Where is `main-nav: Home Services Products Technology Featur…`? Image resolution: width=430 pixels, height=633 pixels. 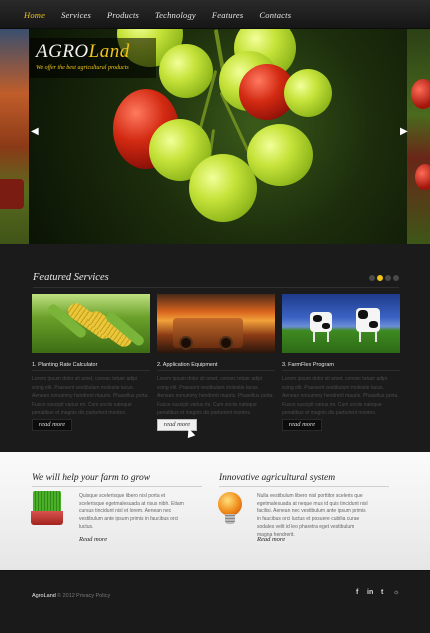
main-nav: Home Services Products Technology Featur… is located at coordinates (165, 14).